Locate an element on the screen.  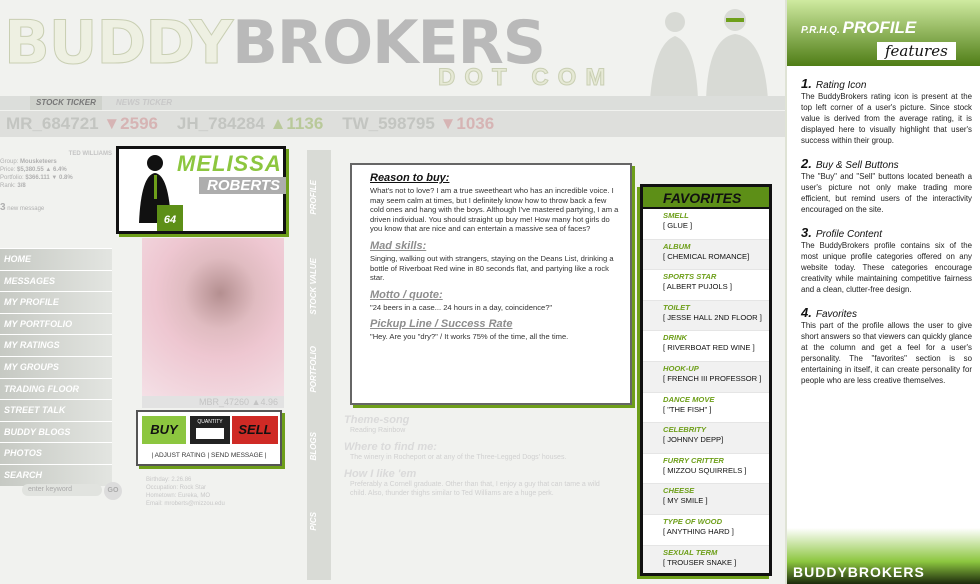
nav-my-portfolio: MY PORTFOLIO is located at coordinates (56, 323).